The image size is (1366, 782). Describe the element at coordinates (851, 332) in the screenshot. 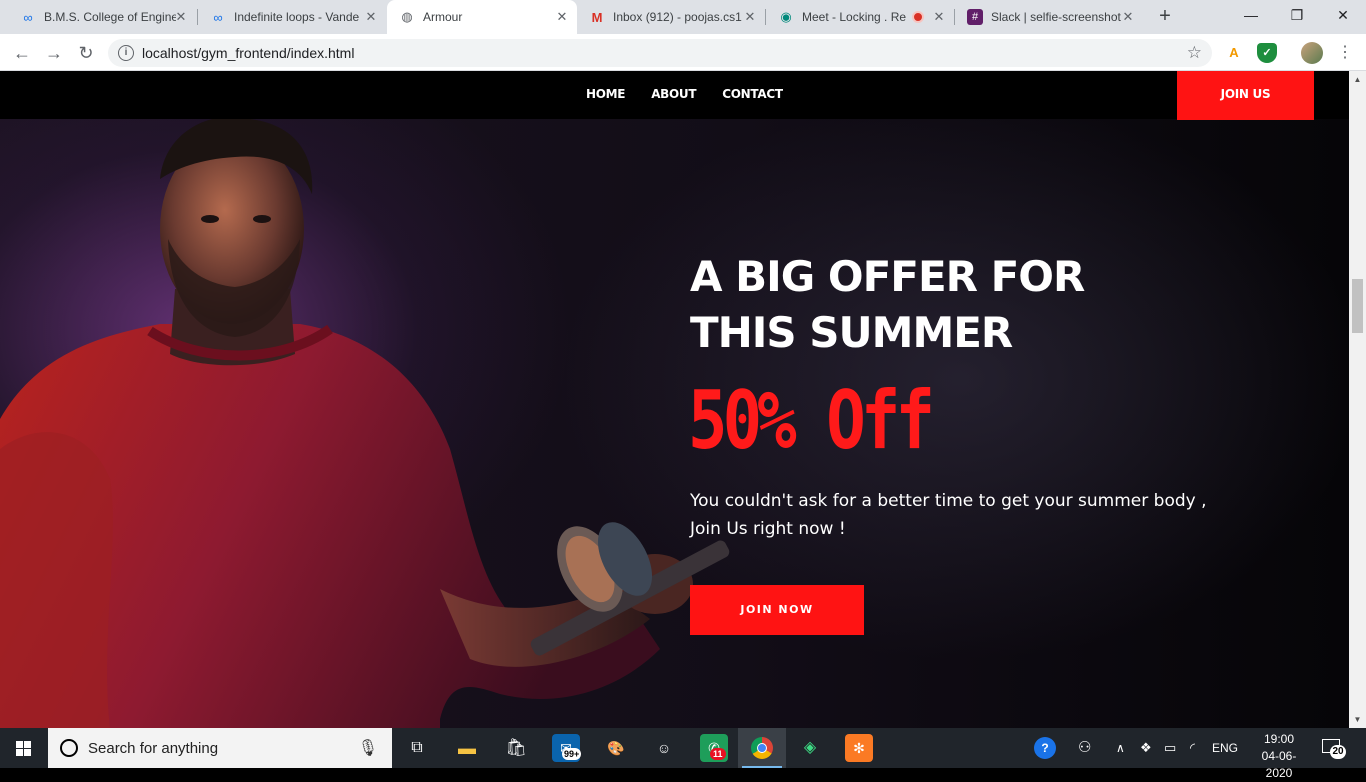

I see `headline-line-2: THIS SUMMER` at that location.